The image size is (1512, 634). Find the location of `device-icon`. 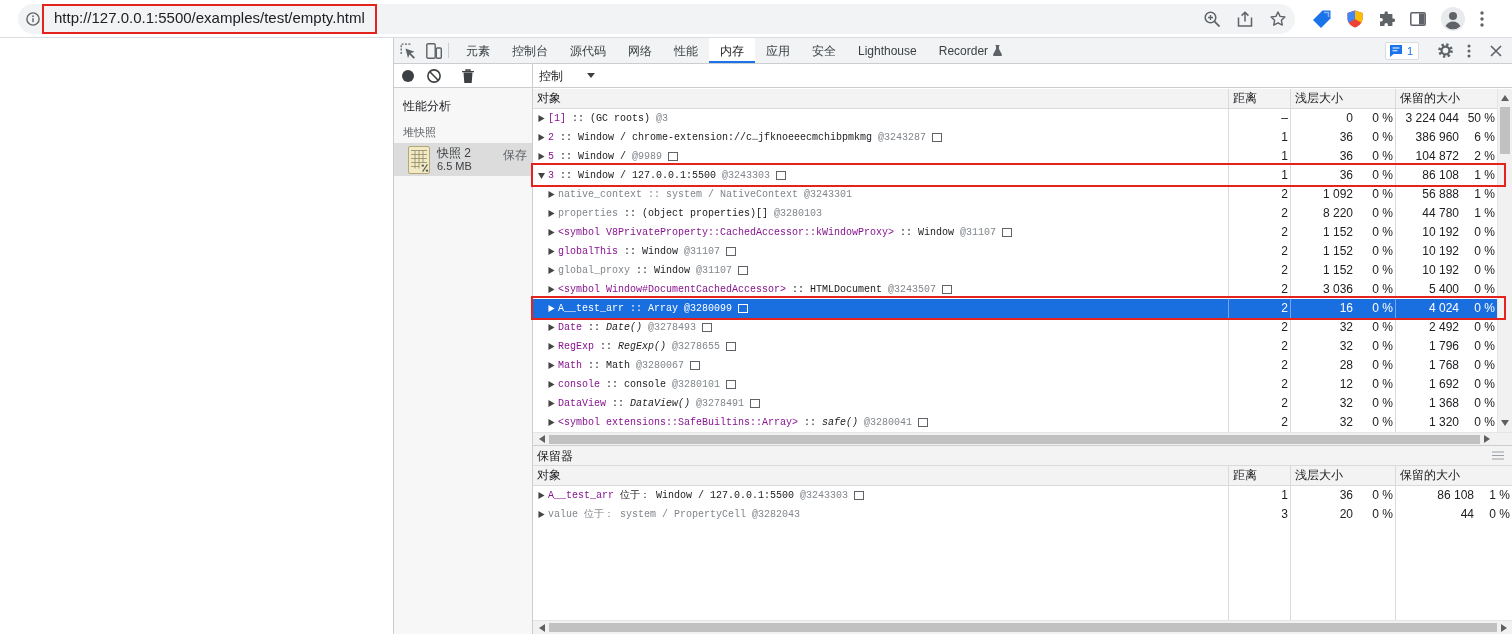

device-icon is located at coordinates (434, 50).